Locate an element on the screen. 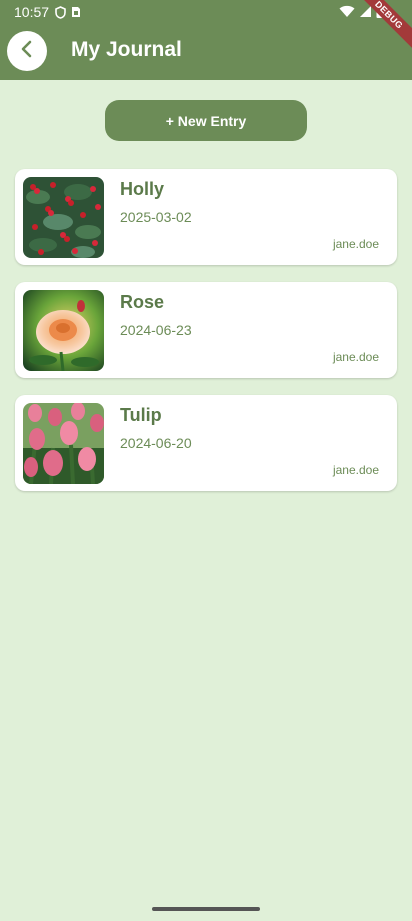 The width and height of the screenshot is (412, 921). journal-entry-card: Rose 2024-06-23 jane.doe is located at coordinates (206, 330).